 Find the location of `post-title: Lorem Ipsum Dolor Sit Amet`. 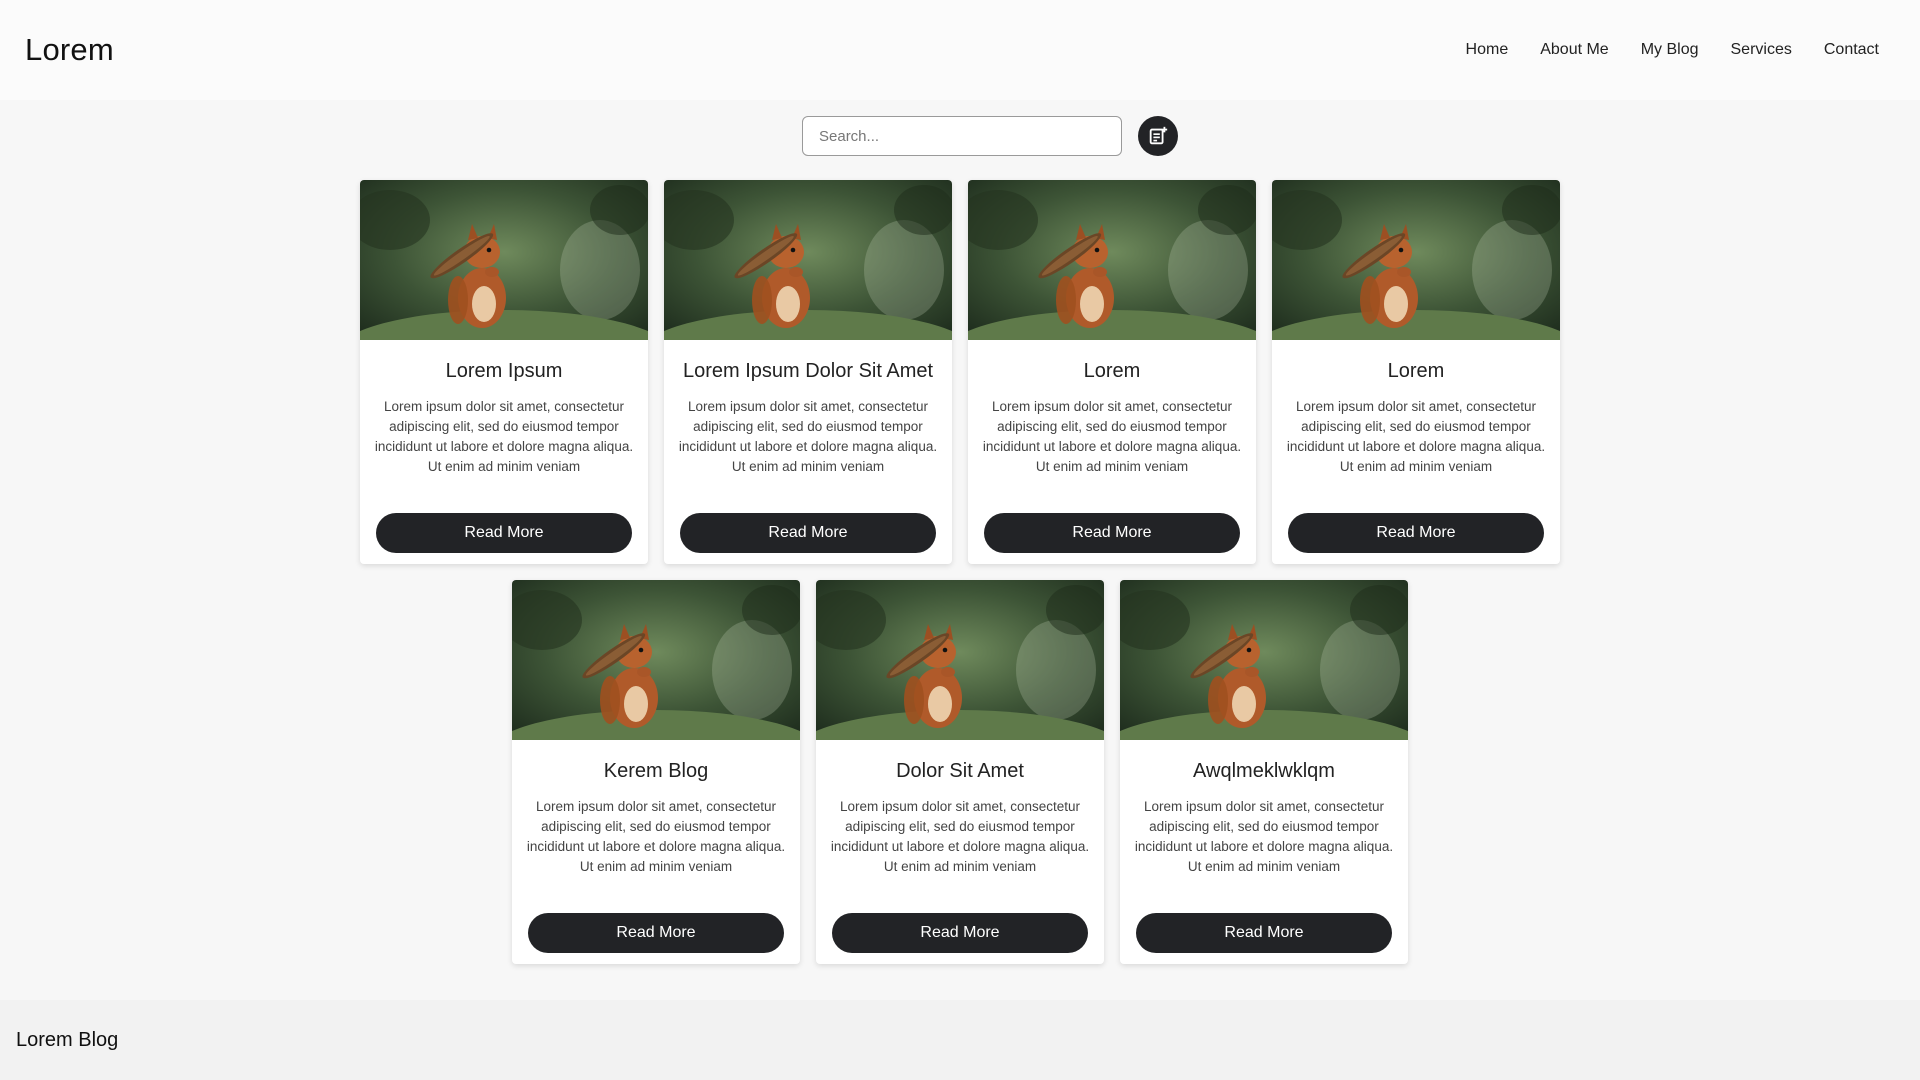

post-title: Lorem Ipsum Dolor Sit Amet is located at coordinates (808, 371).